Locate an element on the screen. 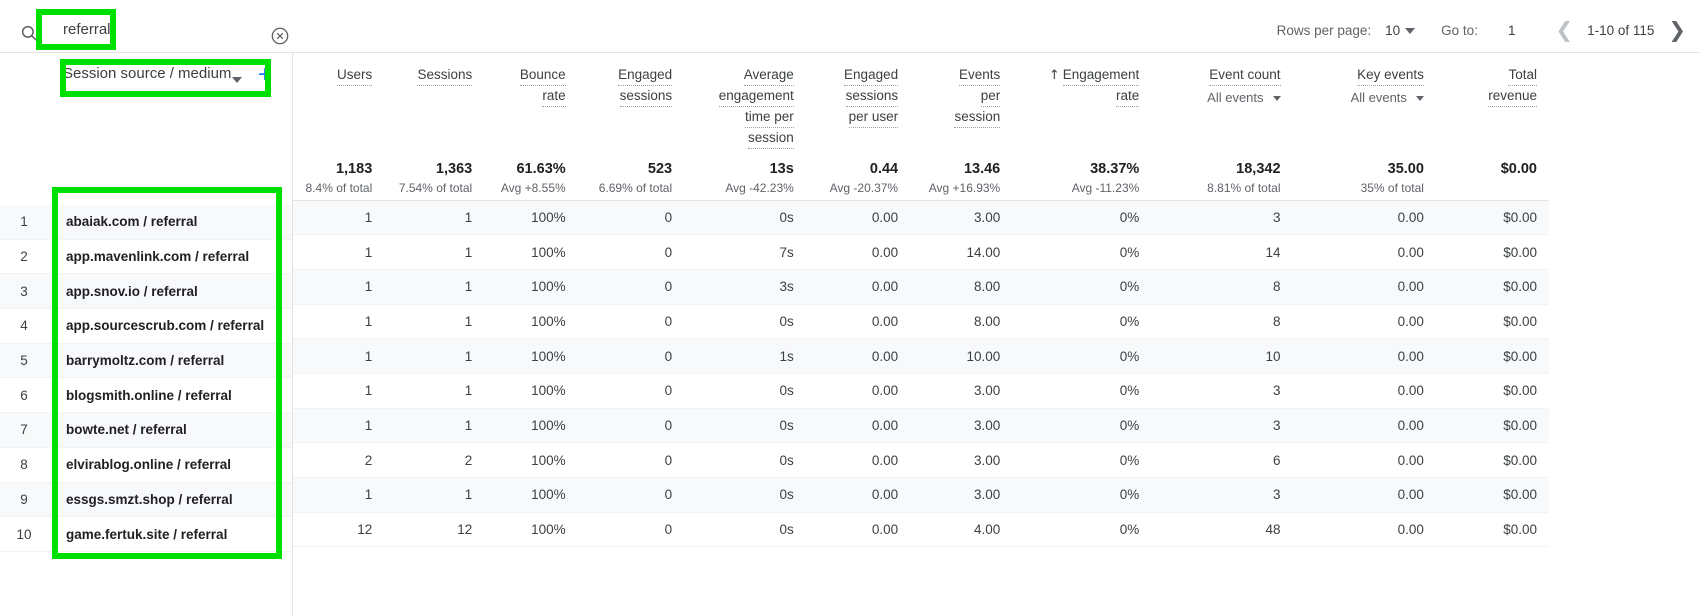 This screenshot has height=615, width=1700. column-header-total_revenue: Total revenue is located at coordinates (1492, 103).